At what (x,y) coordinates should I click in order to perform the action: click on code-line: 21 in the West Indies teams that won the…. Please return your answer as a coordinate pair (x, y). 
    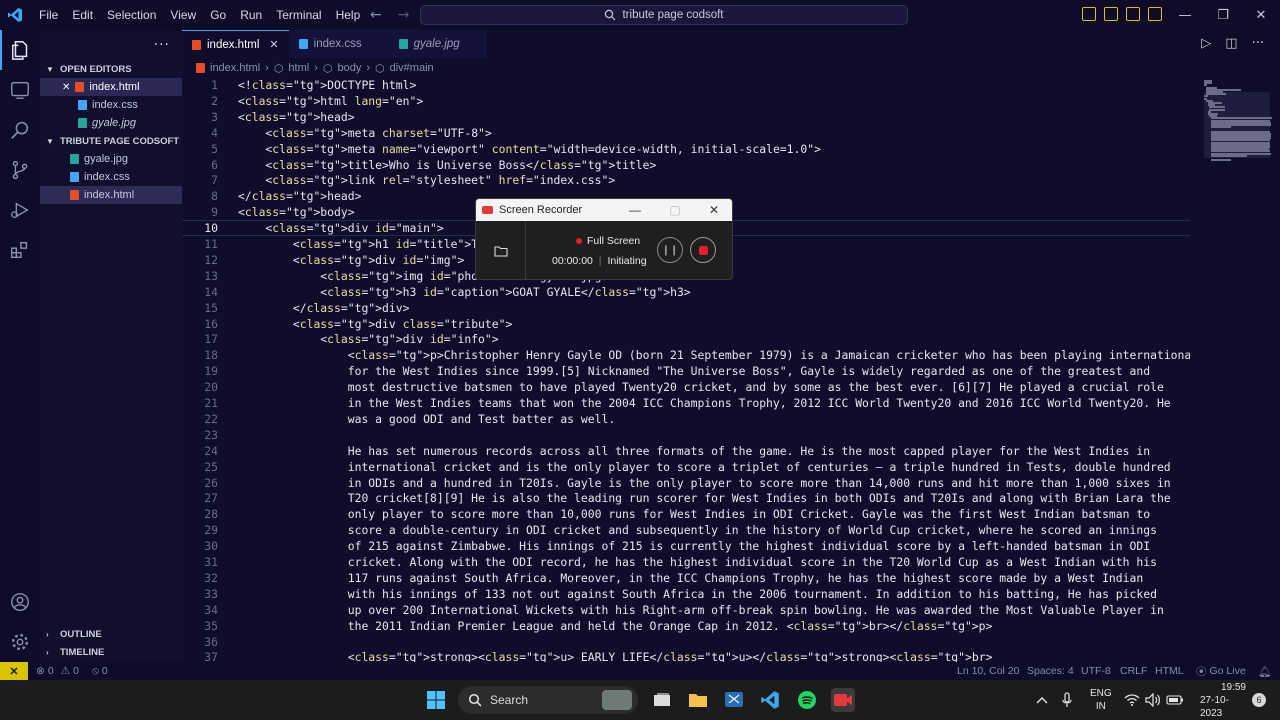
    Looking at the image, I should click on (686, 403).